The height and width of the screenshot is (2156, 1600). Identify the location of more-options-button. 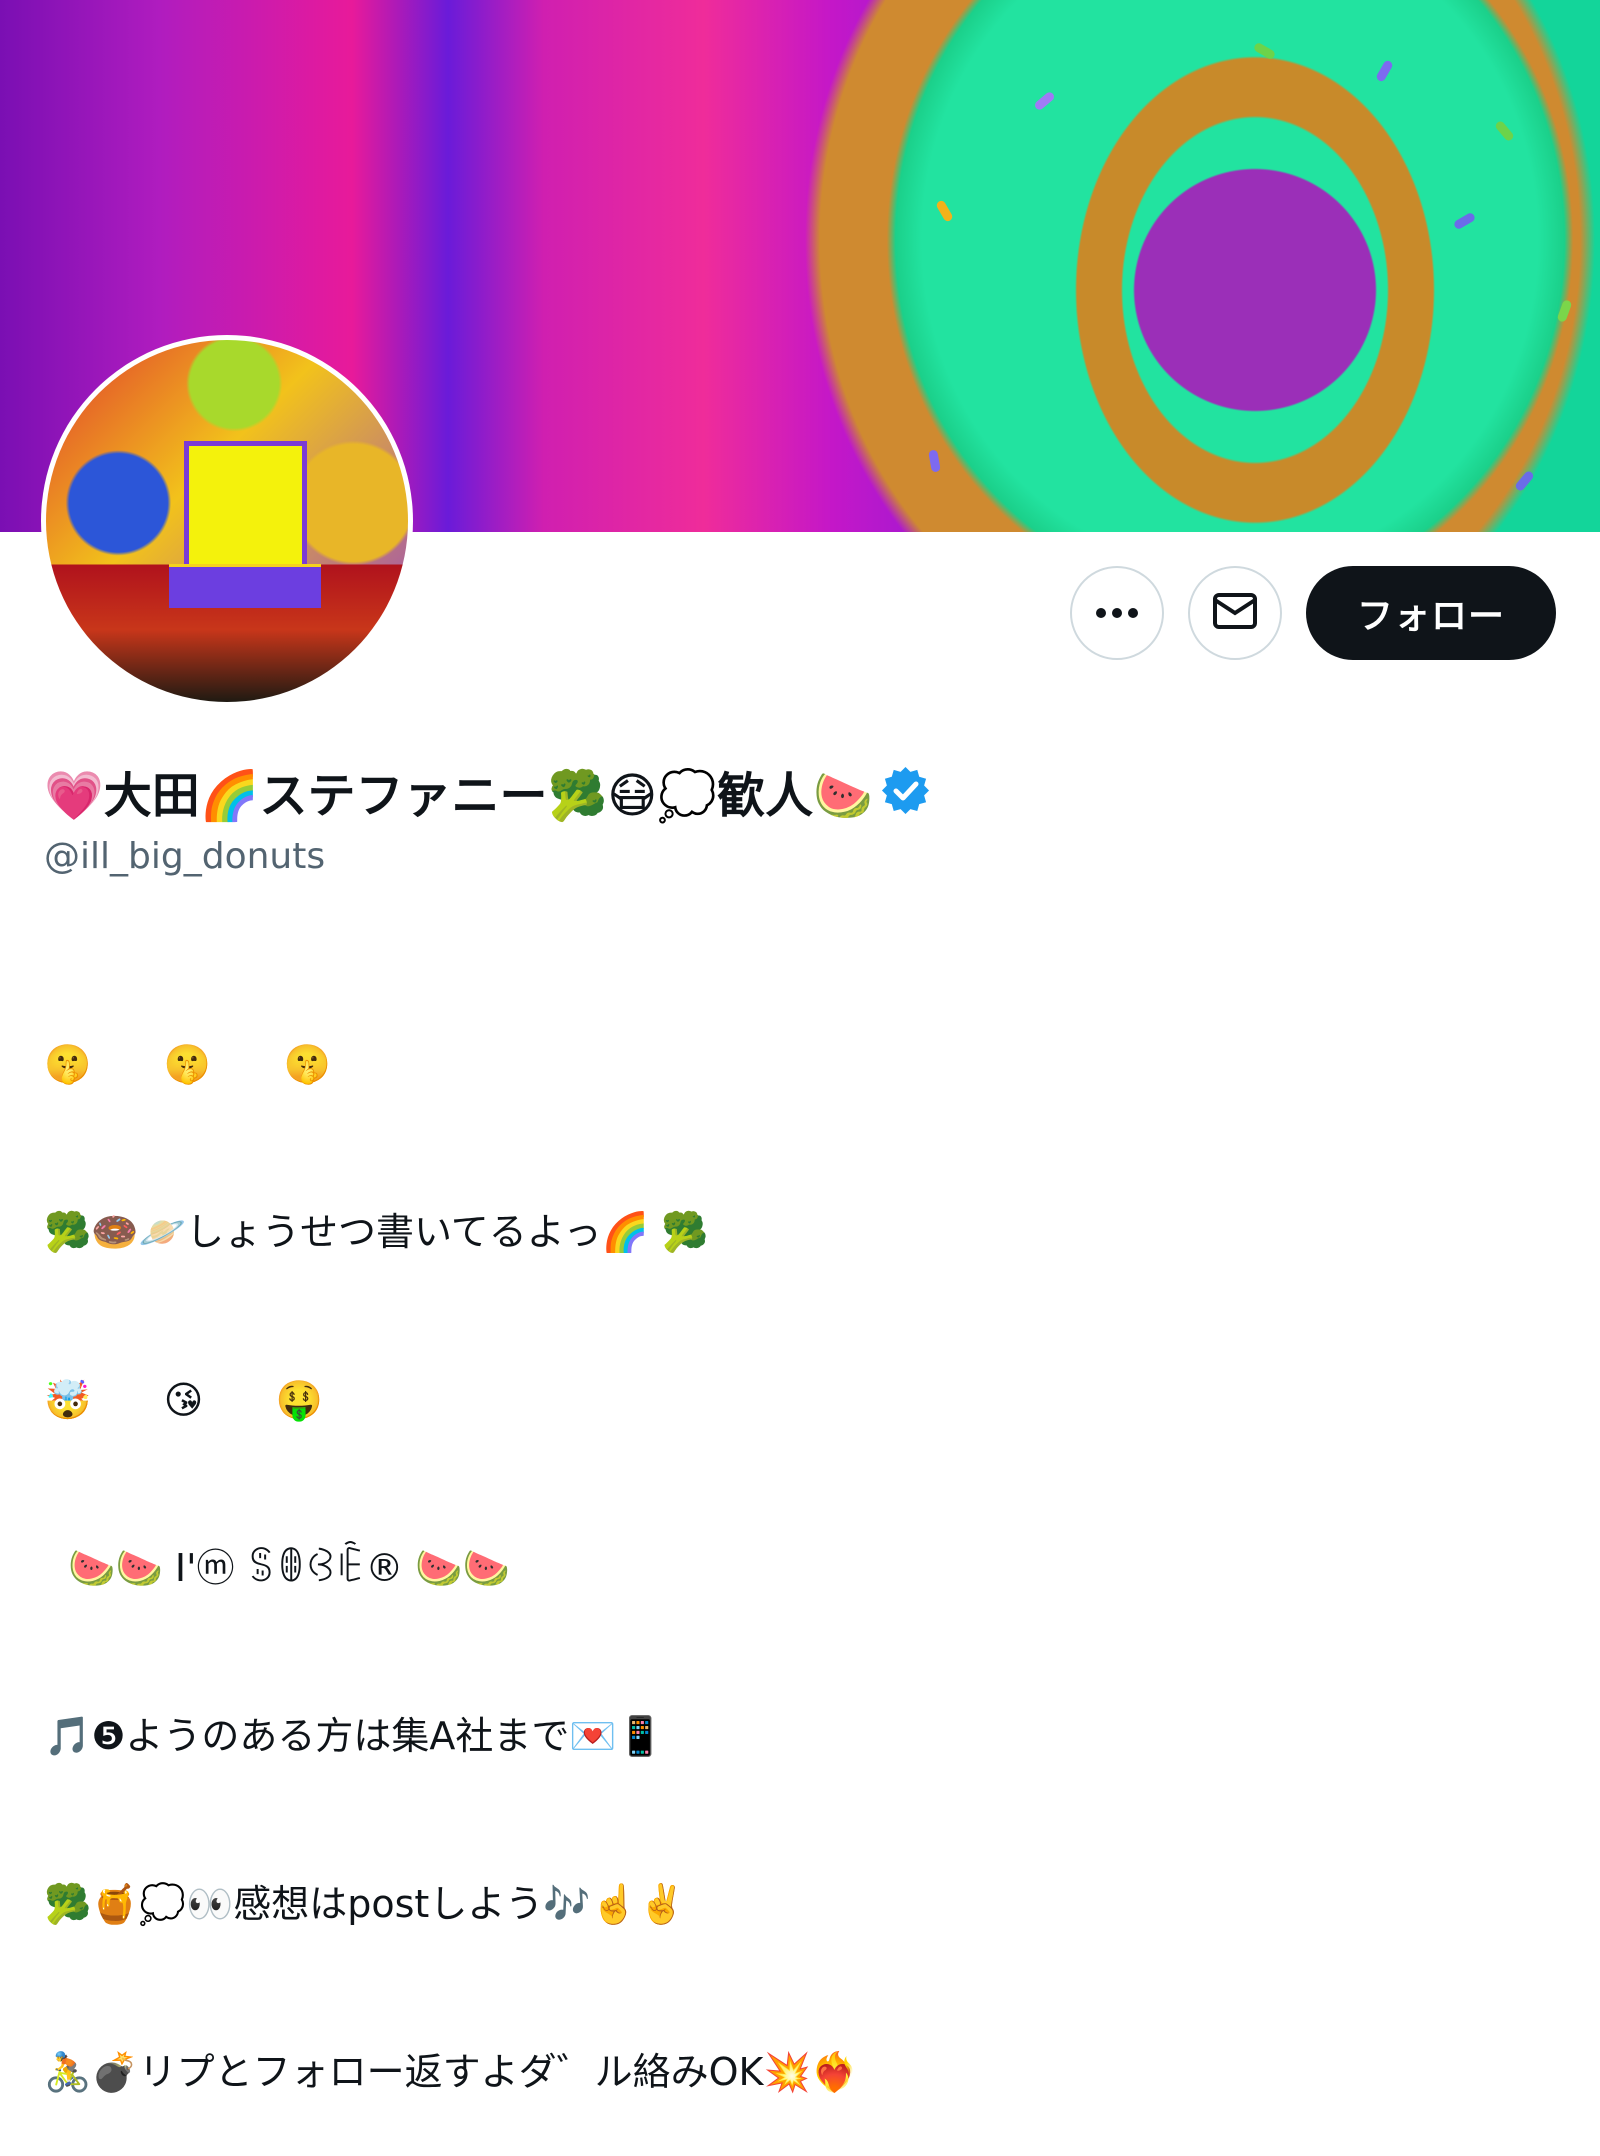
(1117, 613).